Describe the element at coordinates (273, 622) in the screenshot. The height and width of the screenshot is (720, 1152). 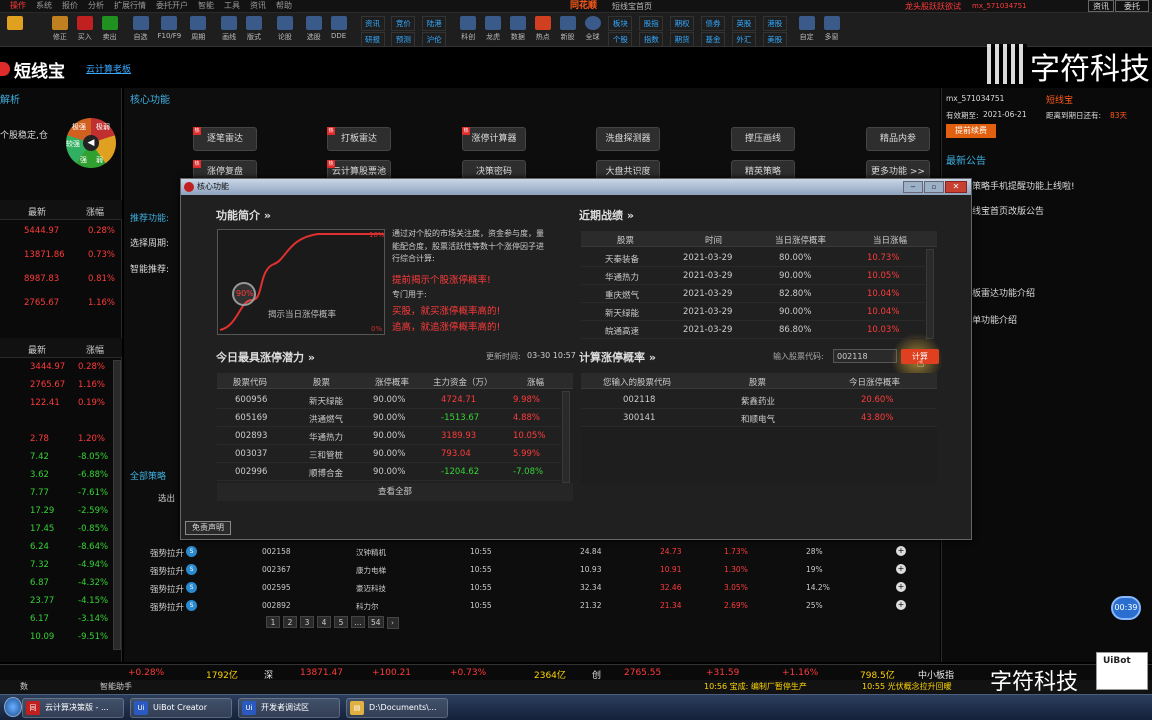
I see `page-link: 1` at that location.